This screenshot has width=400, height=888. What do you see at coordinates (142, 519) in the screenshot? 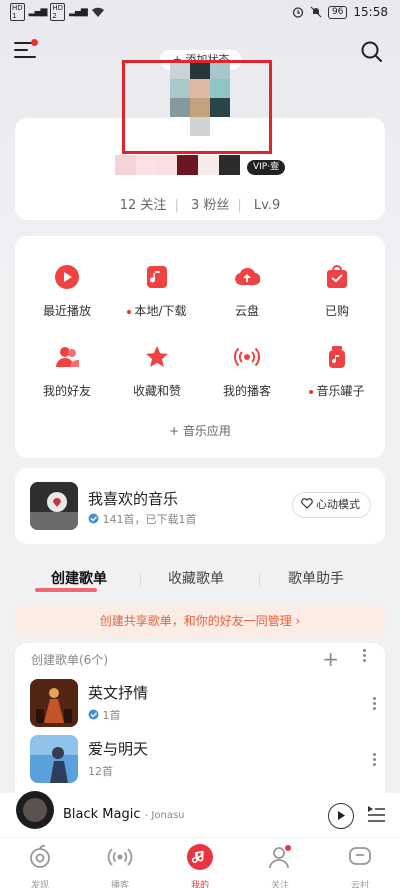
I see `liked-music-sub: 141首，已下载1首` at bounding box center [142, 519].